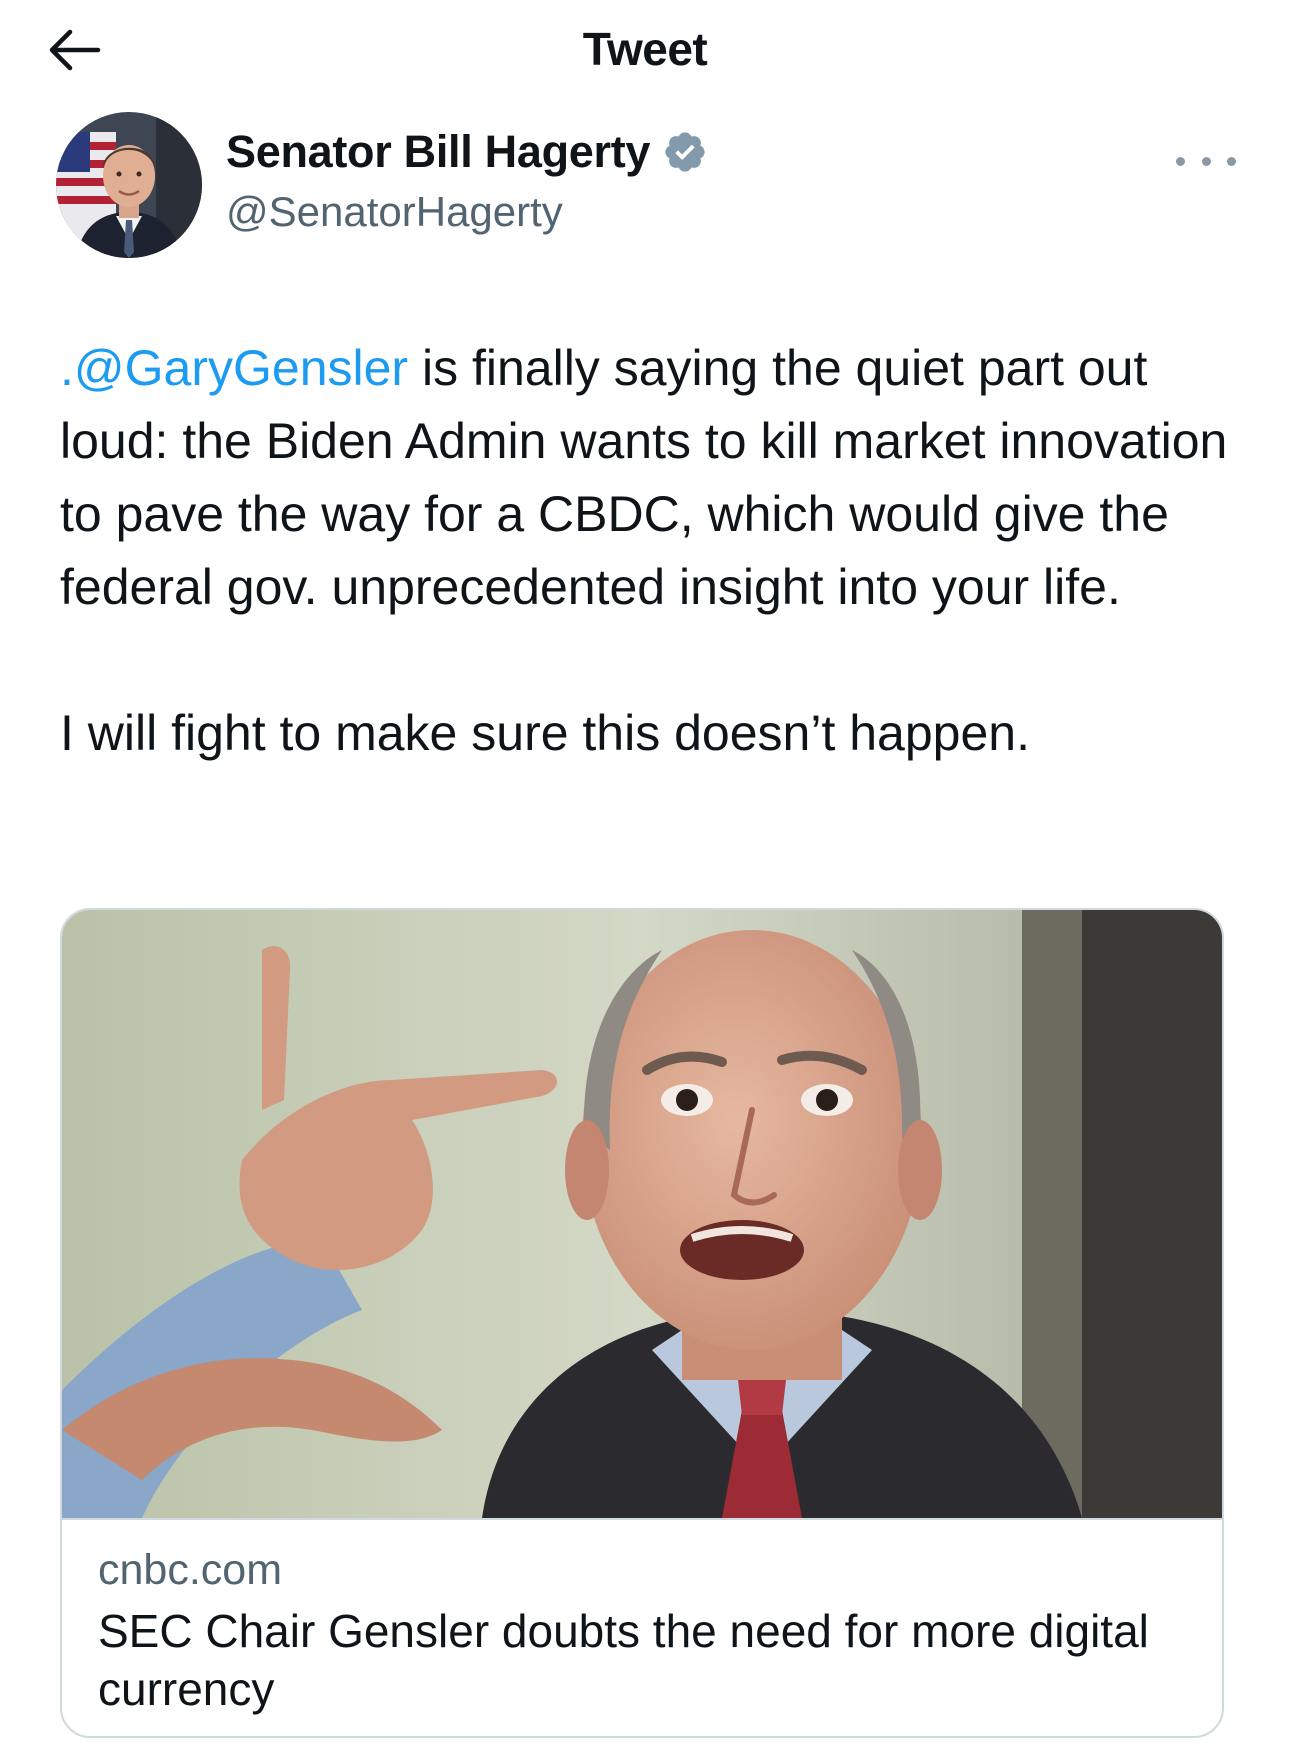  What do you see at coordinates (642, 1519) in the screenshot?
I see `card-divider` at bounding box center [642, 1519].